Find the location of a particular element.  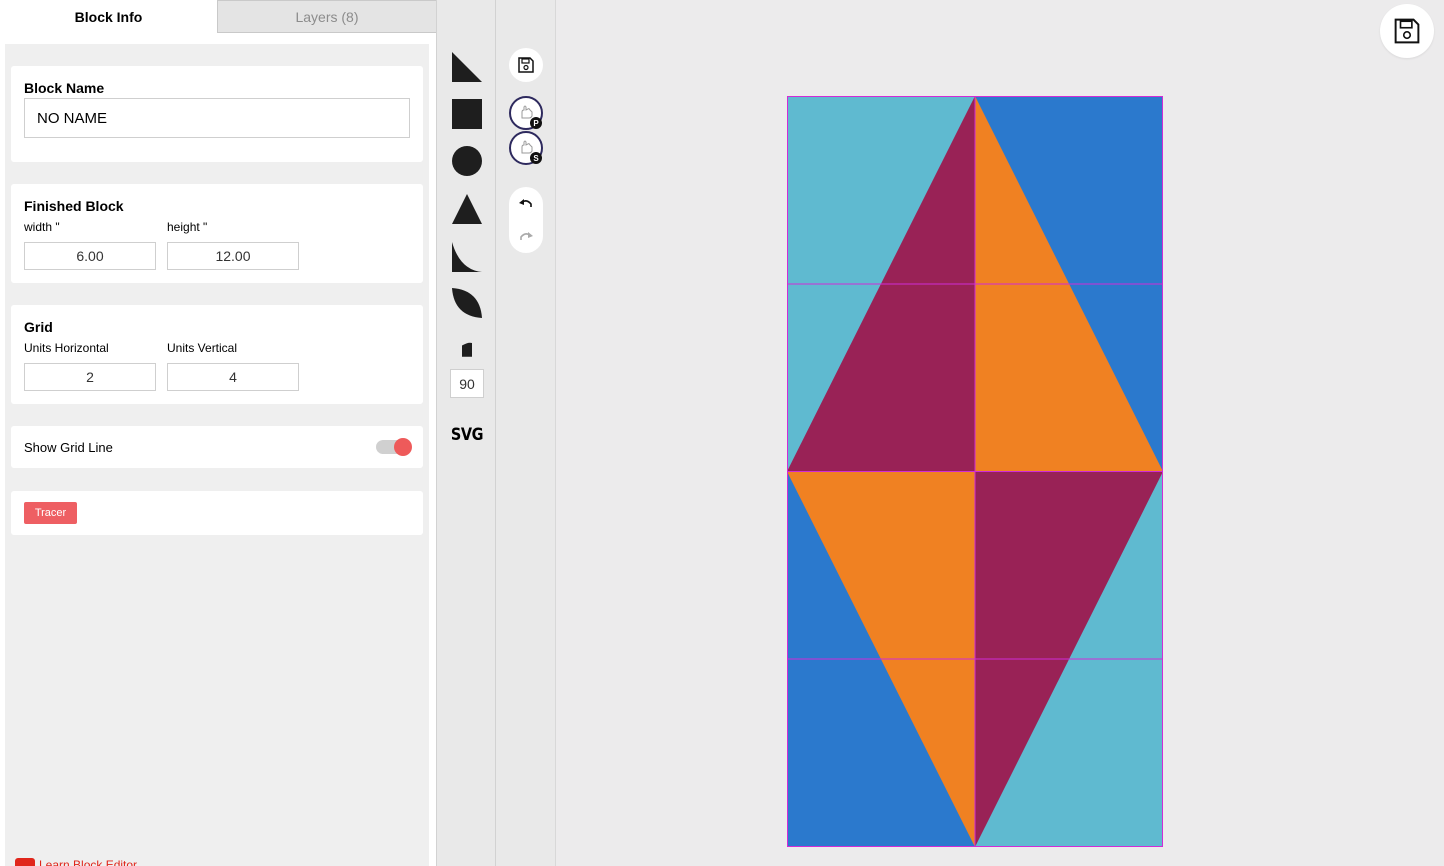

shape-toolbar: 90 SVG is located at coordinates (466, 433).